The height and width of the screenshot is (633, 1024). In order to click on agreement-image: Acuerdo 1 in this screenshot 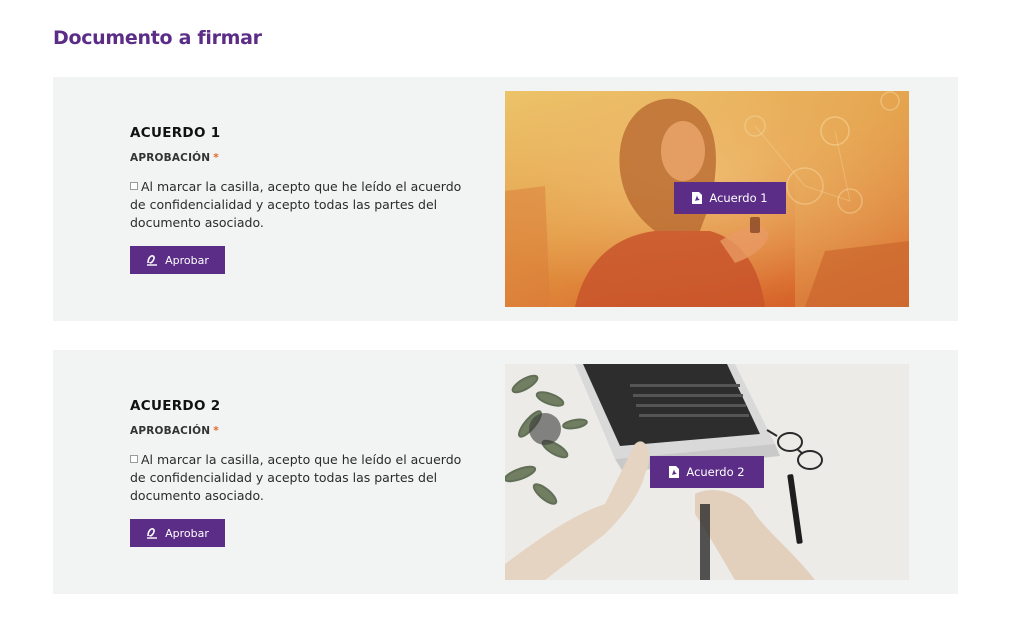, I will do `click(707, 199)`.